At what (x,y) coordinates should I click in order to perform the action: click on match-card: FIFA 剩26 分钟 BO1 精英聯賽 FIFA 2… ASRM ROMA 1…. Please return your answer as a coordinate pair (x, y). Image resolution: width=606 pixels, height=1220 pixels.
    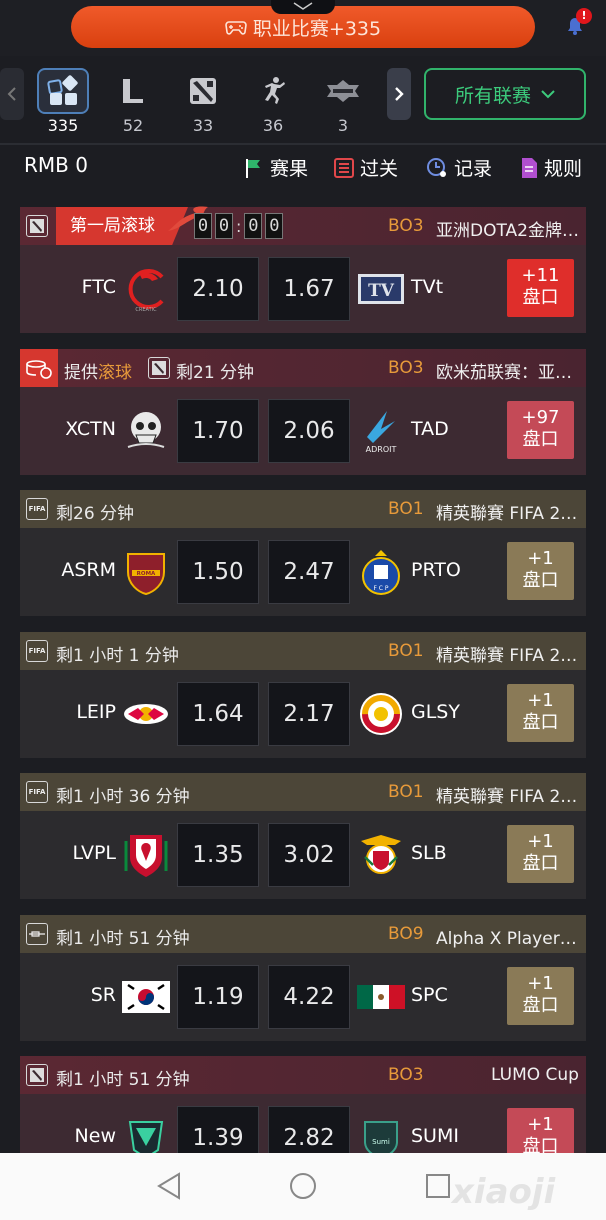
    Looking at the image, I should click on (303, 553).